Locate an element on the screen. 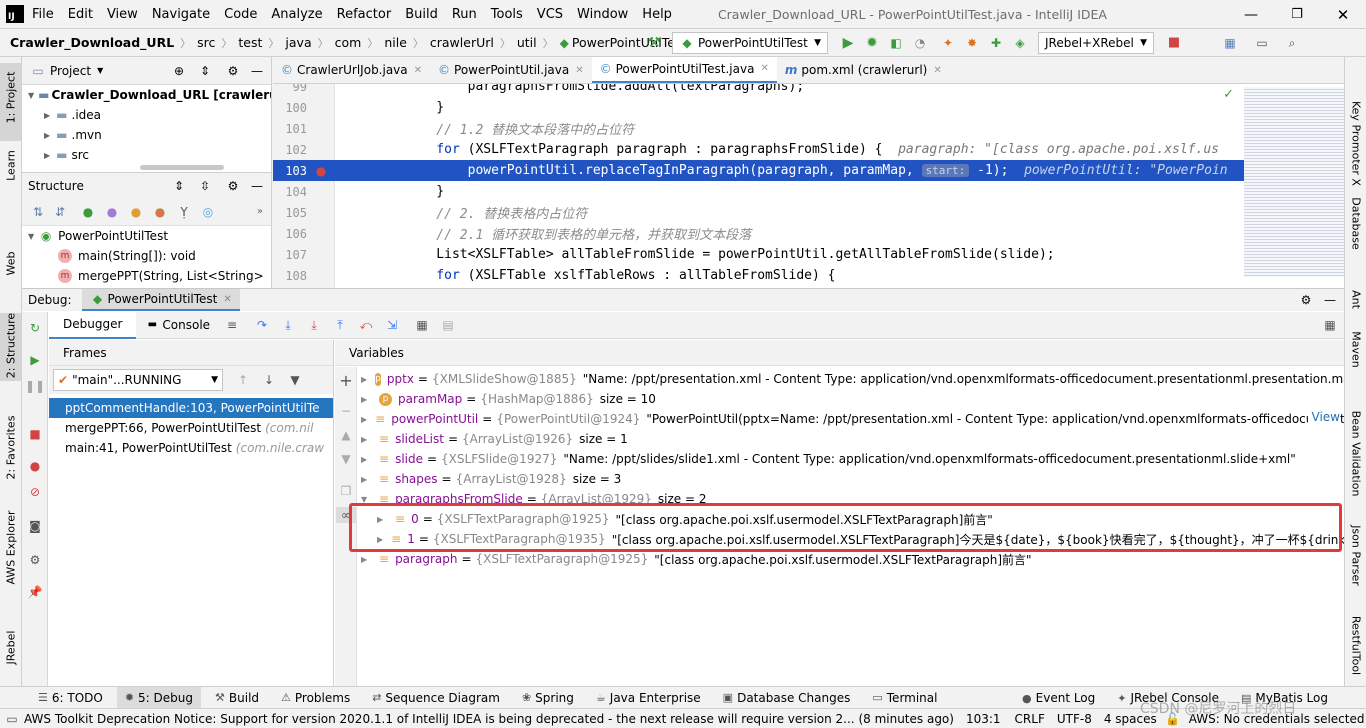 The height and width of the screenshot is (728, 1366). project-tree-item: ▶ ▬ .mvn is located at coordinates (146, 135).